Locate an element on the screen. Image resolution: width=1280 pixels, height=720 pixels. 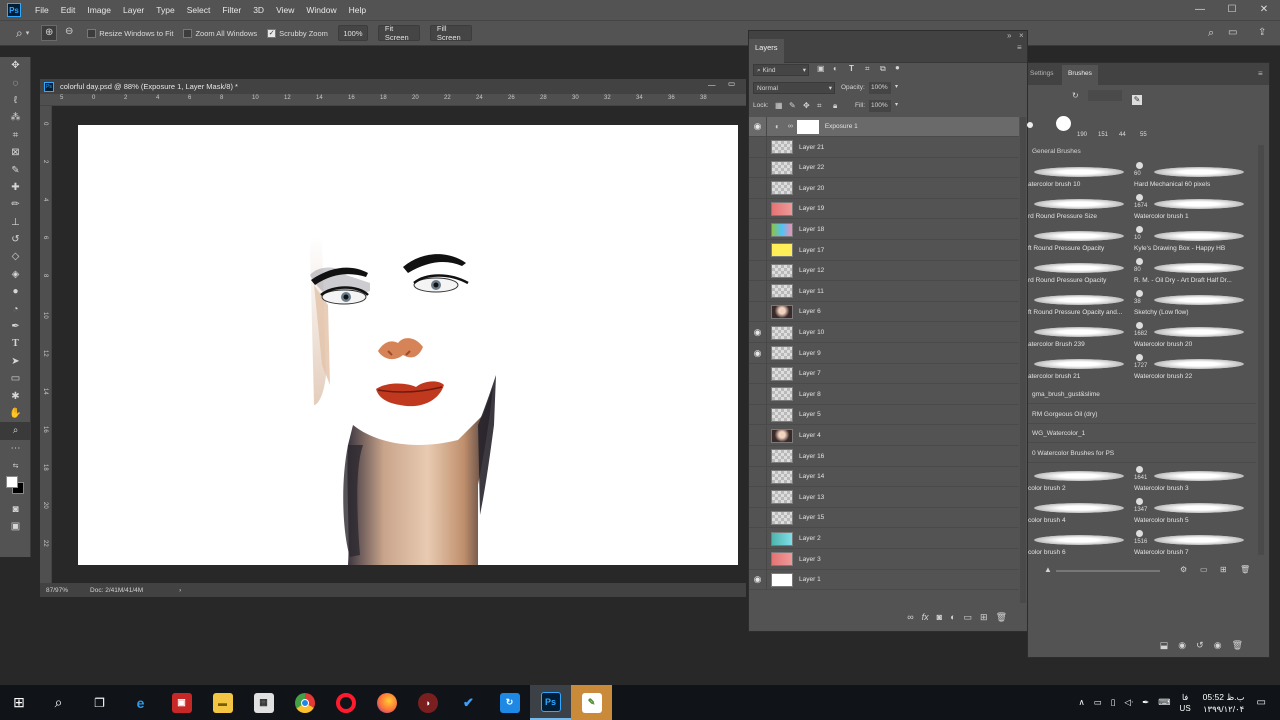
menu-help: Help is located at coordinates (357, 10).